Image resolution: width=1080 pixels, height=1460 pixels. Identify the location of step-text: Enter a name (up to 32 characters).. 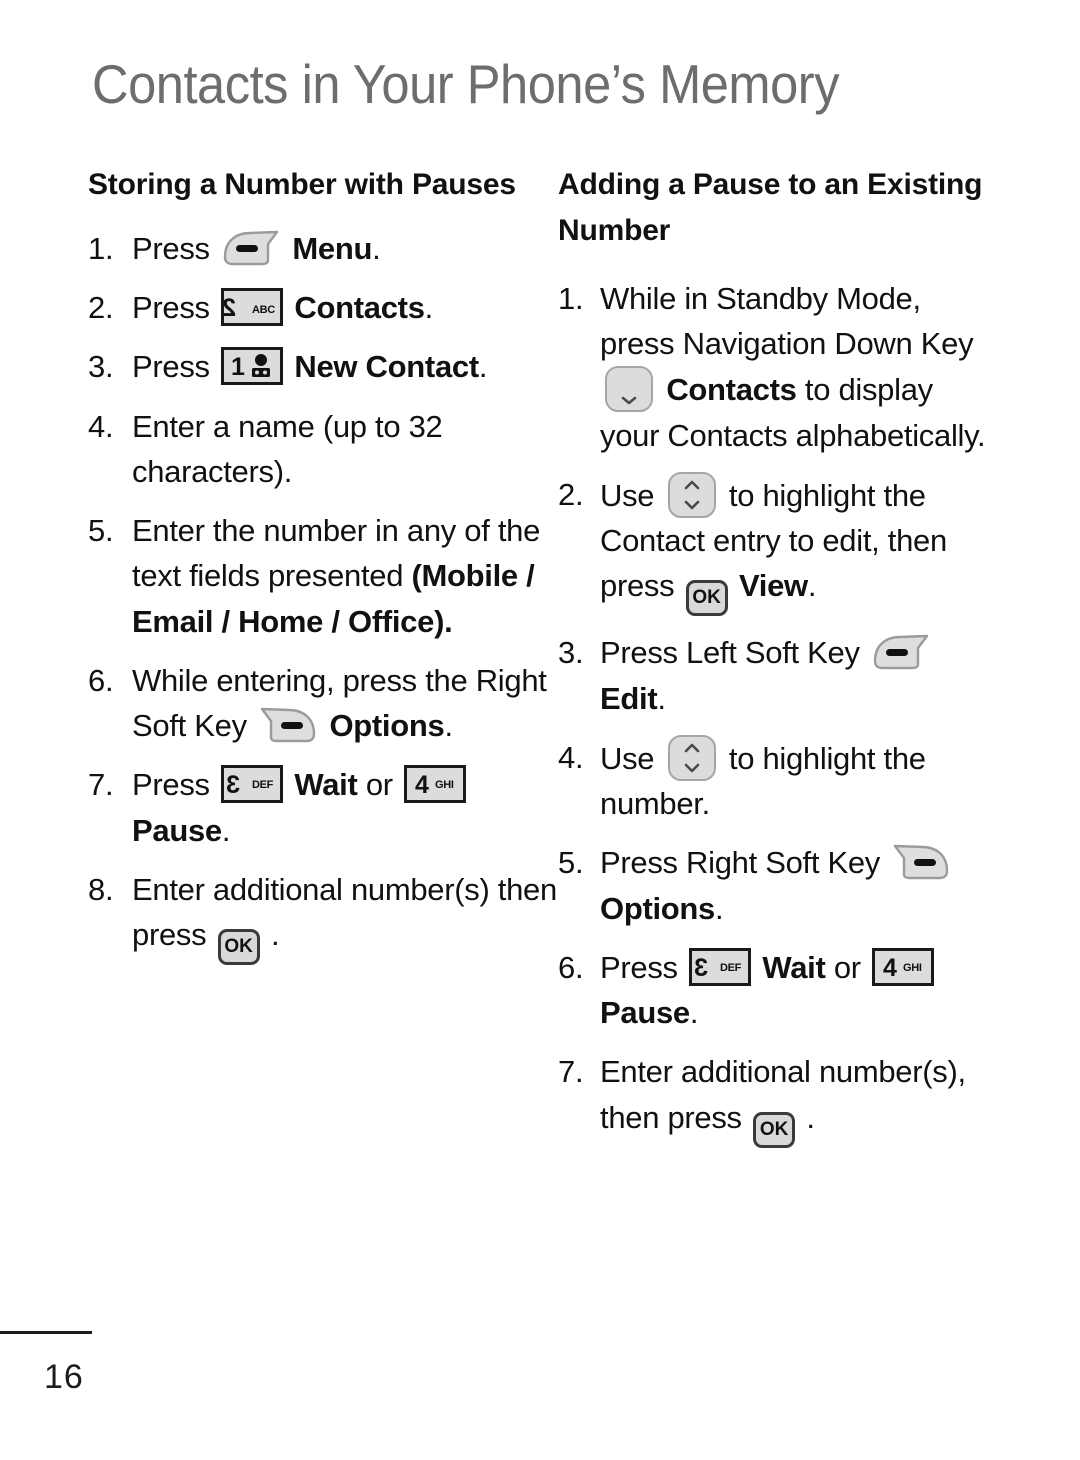
(287, 448).